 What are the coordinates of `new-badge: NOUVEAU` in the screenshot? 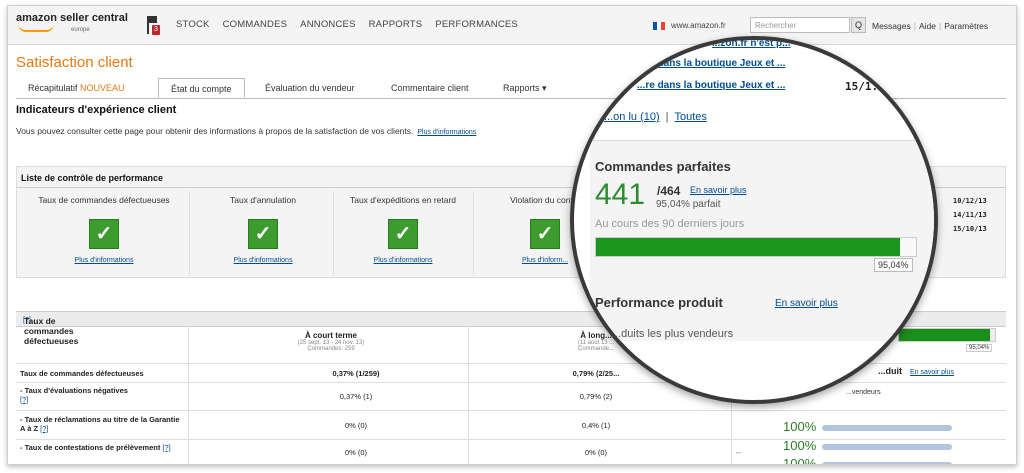 It's located at (102, 88).